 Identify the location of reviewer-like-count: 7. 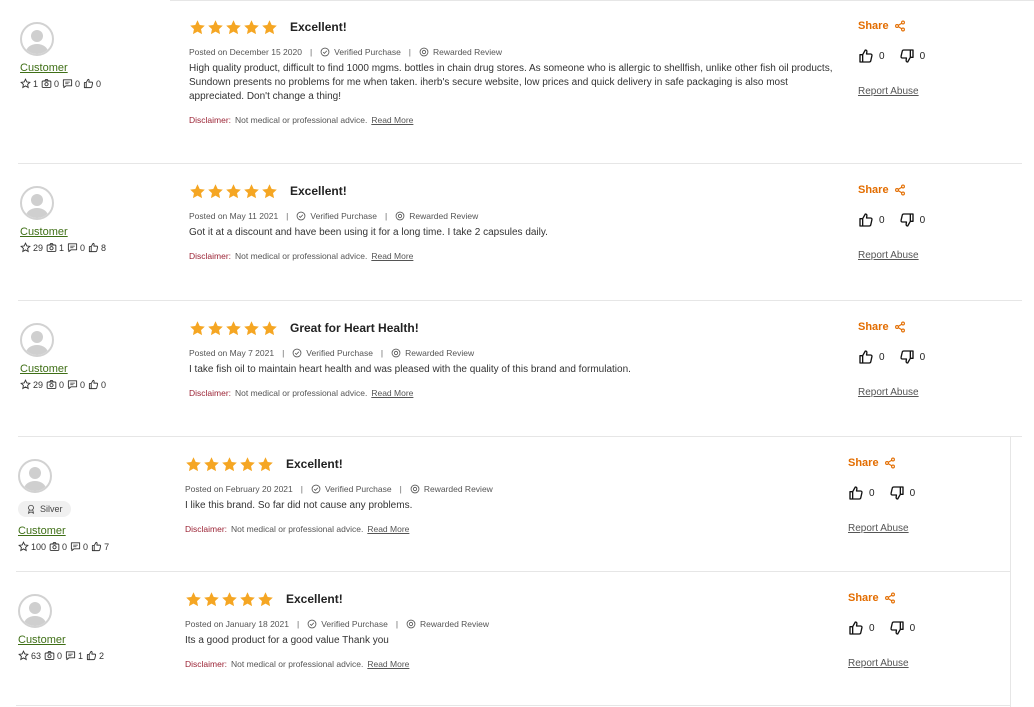
(107, 546).